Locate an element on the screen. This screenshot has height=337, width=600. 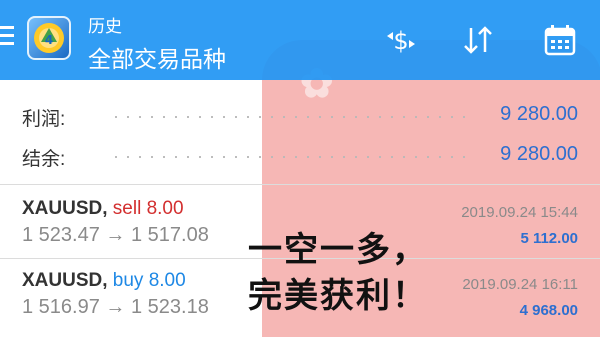
deal-symbol: XAUUSD, buy 8.00 is located at coordinates (104, 281).